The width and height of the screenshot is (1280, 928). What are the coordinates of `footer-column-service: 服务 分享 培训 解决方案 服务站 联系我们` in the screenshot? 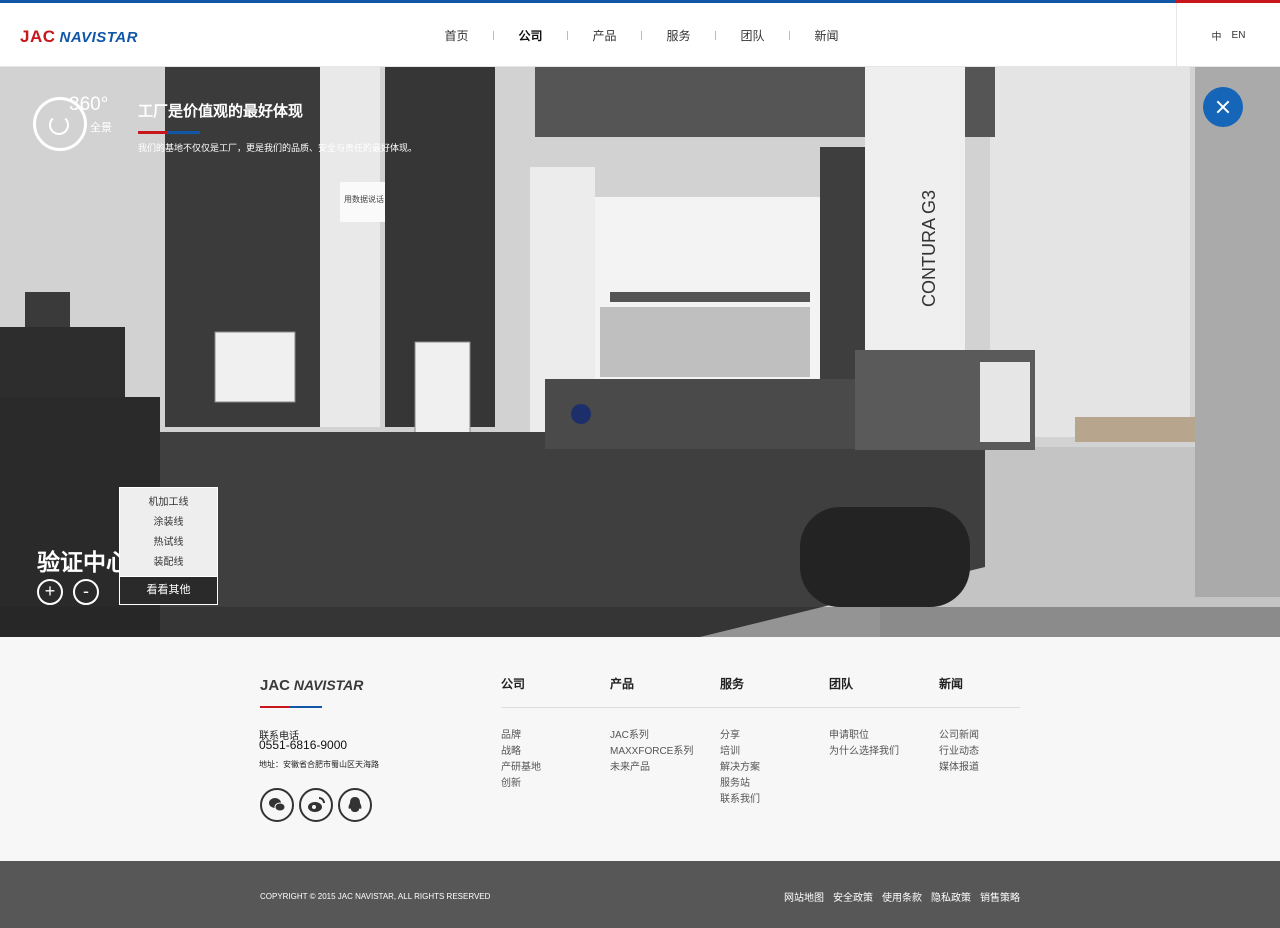 It's located at (740, 741).